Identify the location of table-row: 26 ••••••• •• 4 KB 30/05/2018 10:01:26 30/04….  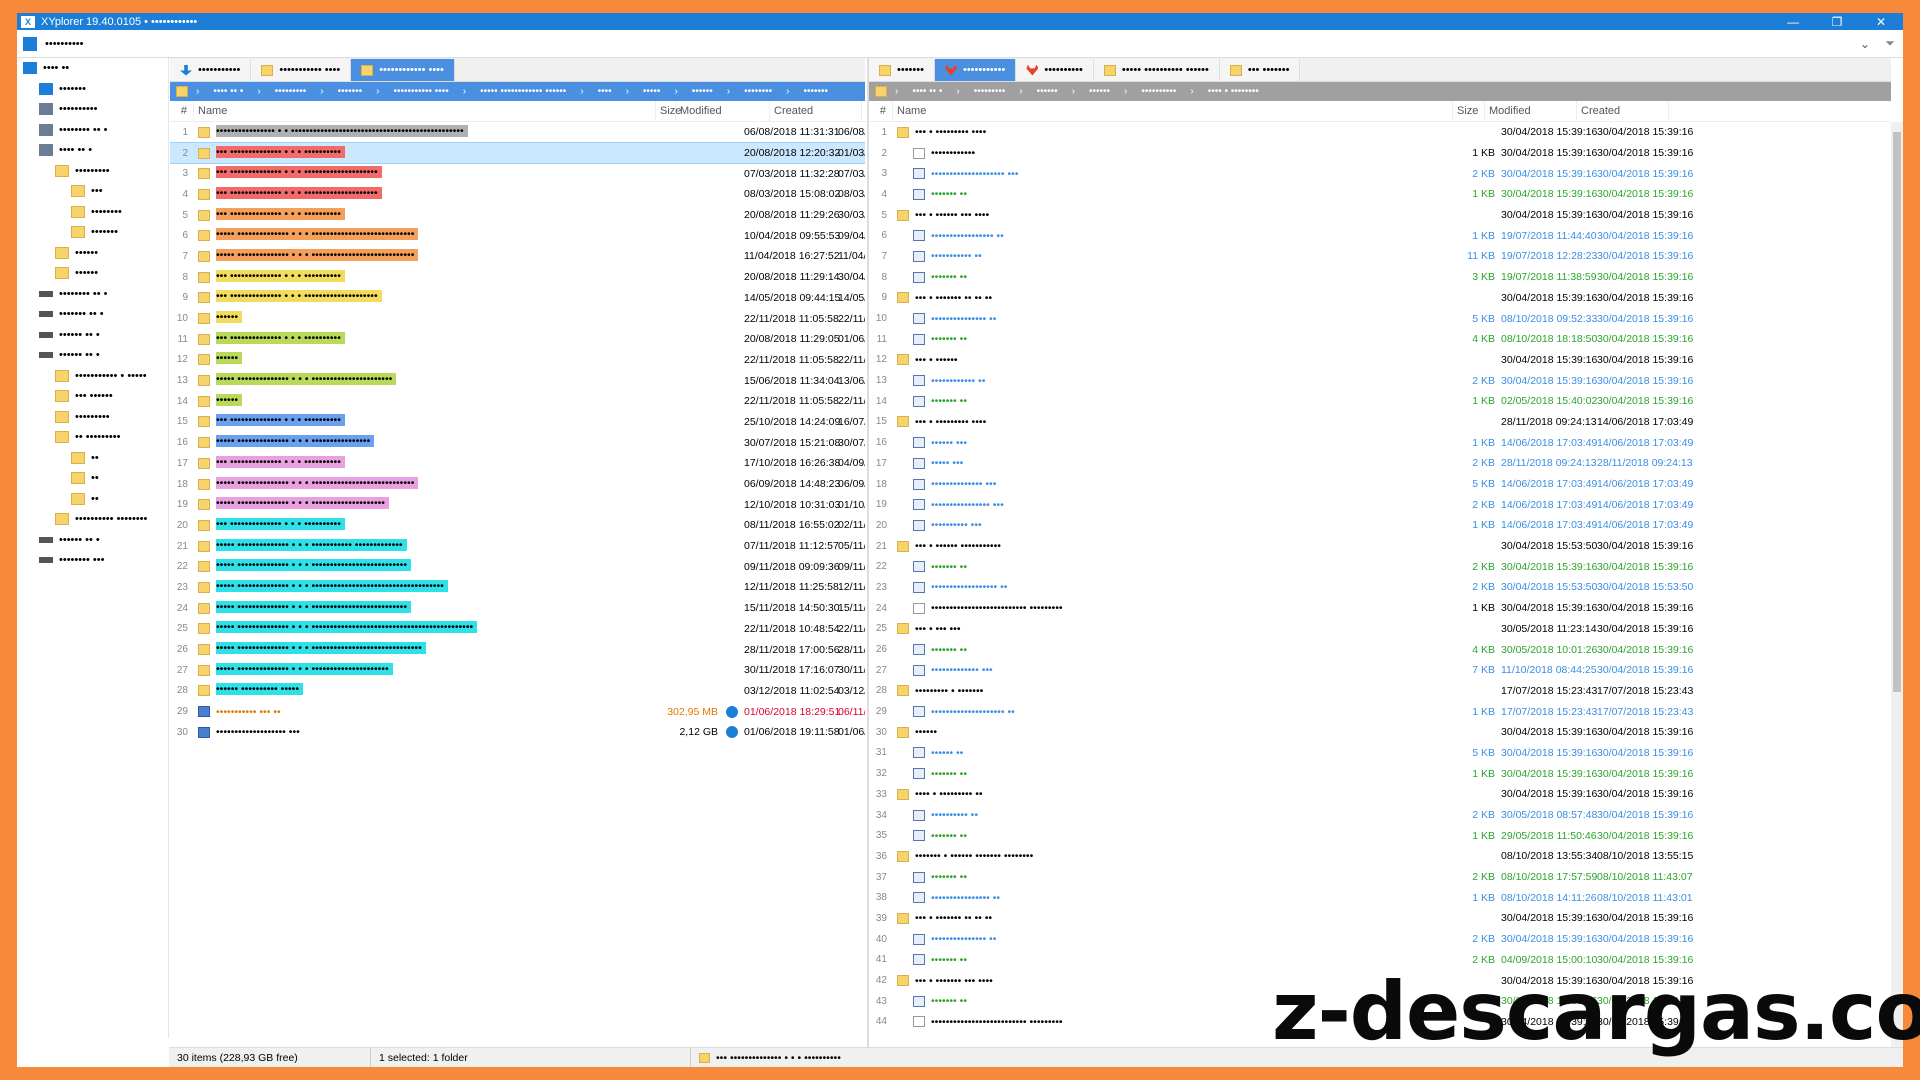
(1380, 649).